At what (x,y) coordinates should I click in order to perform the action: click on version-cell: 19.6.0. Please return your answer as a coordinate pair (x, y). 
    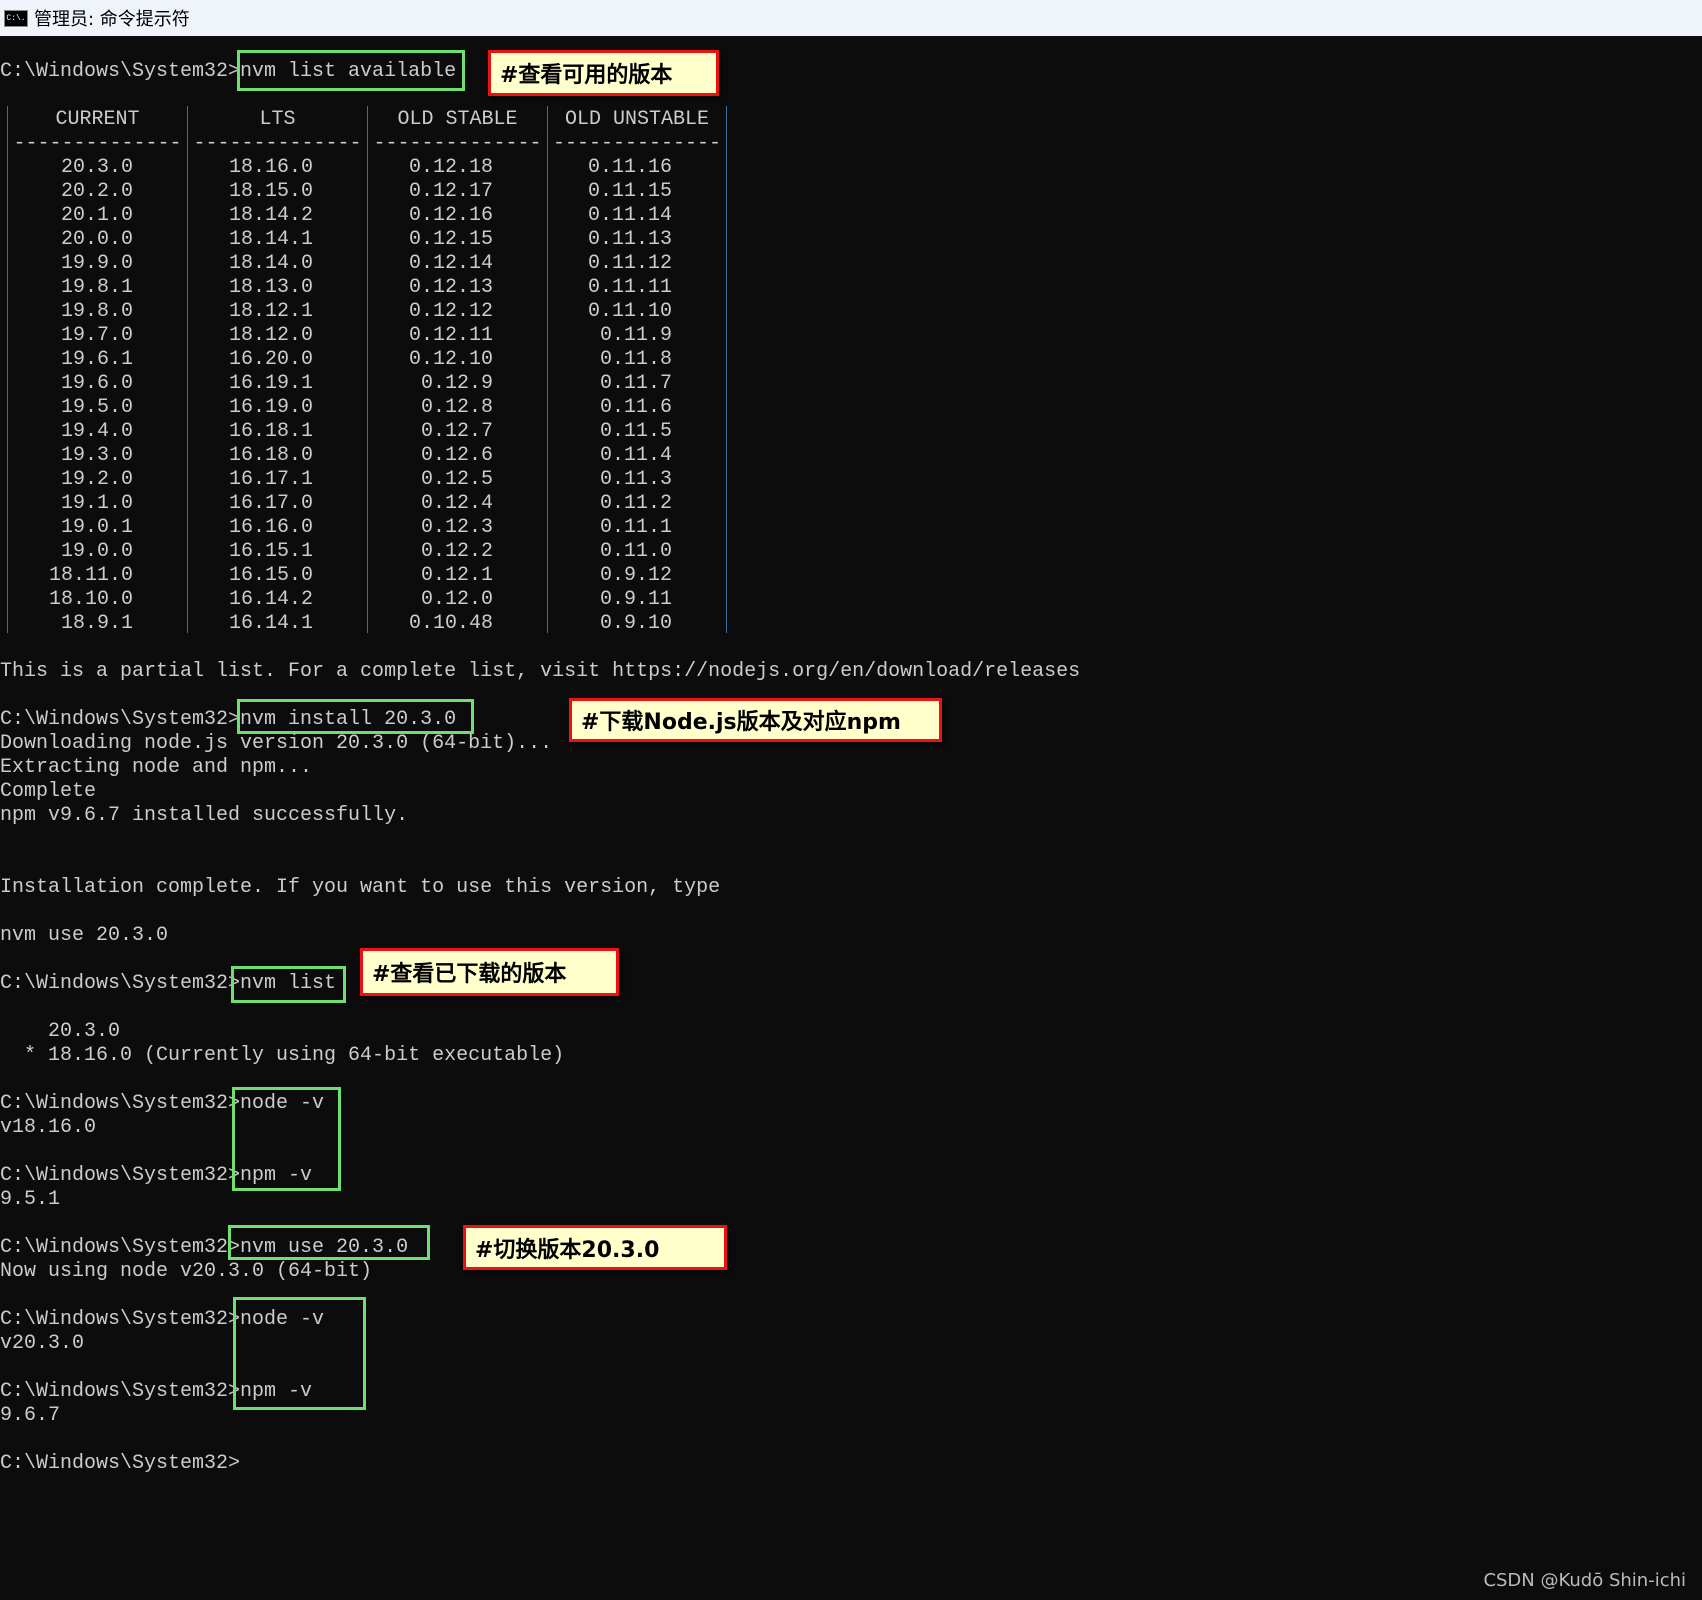
    Looking at the image, I should click on (96, 383).